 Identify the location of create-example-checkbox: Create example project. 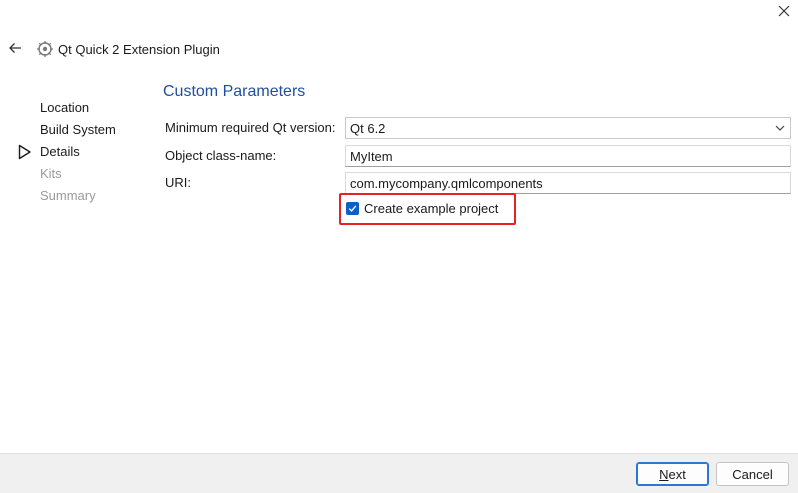
(422, 208).